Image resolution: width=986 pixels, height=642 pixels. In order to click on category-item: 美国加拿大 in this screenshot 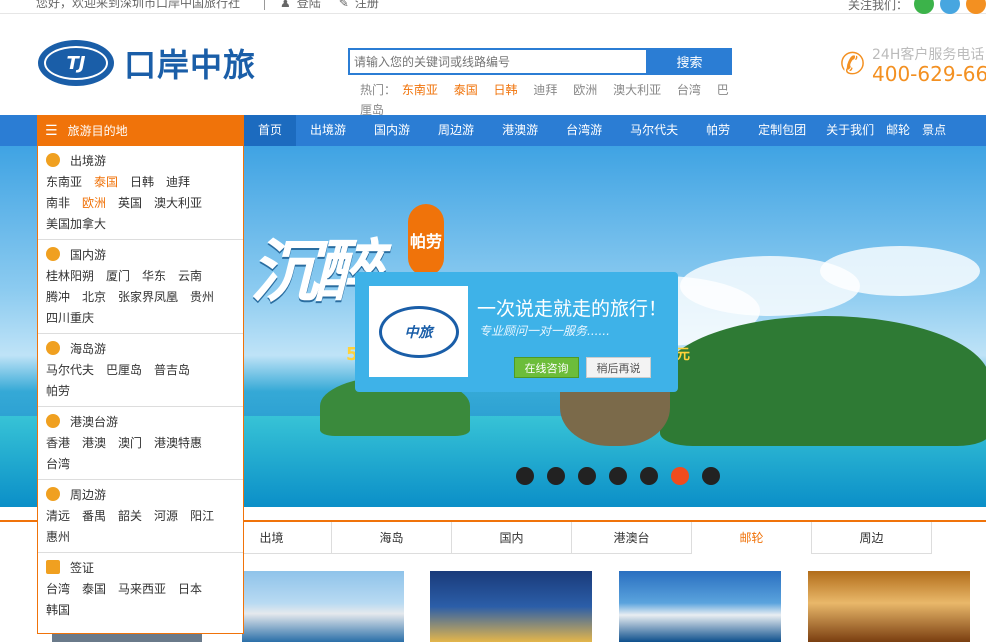, I will do `click(76, 224)`.